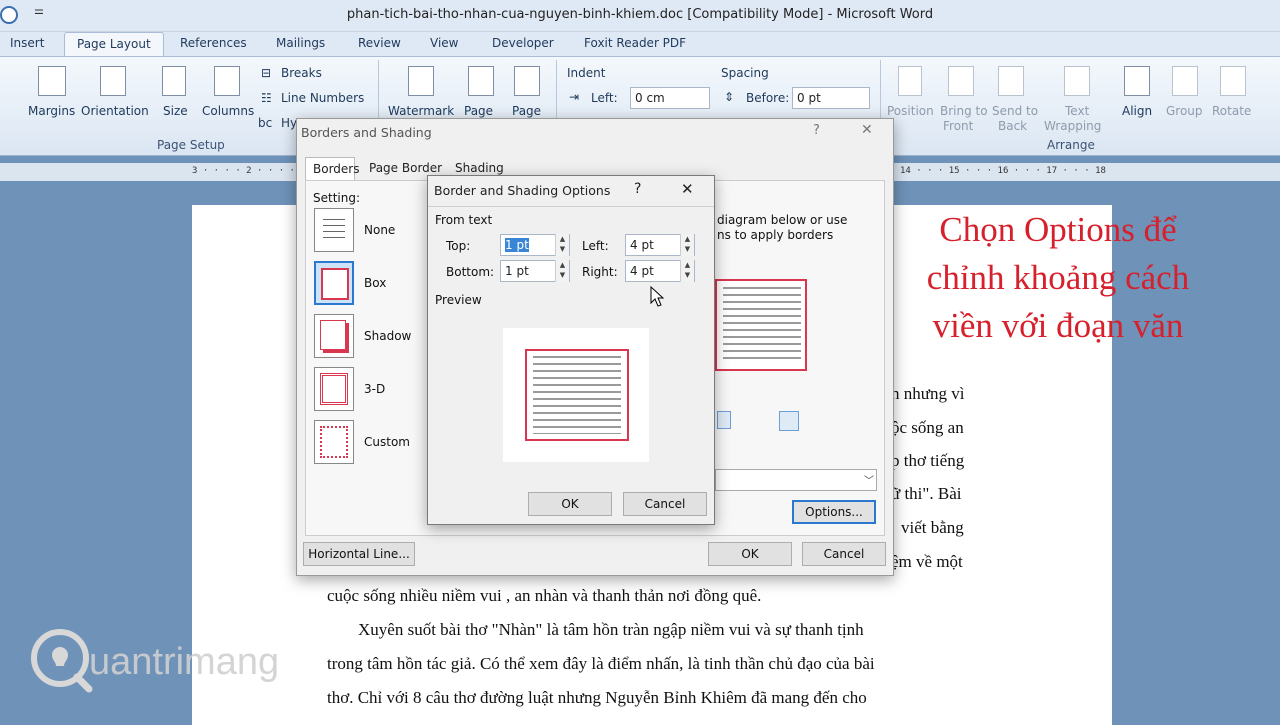 The width and height of the screenshot is (1280, 725). I want to click on tab-review: Review, so click(379, 43).